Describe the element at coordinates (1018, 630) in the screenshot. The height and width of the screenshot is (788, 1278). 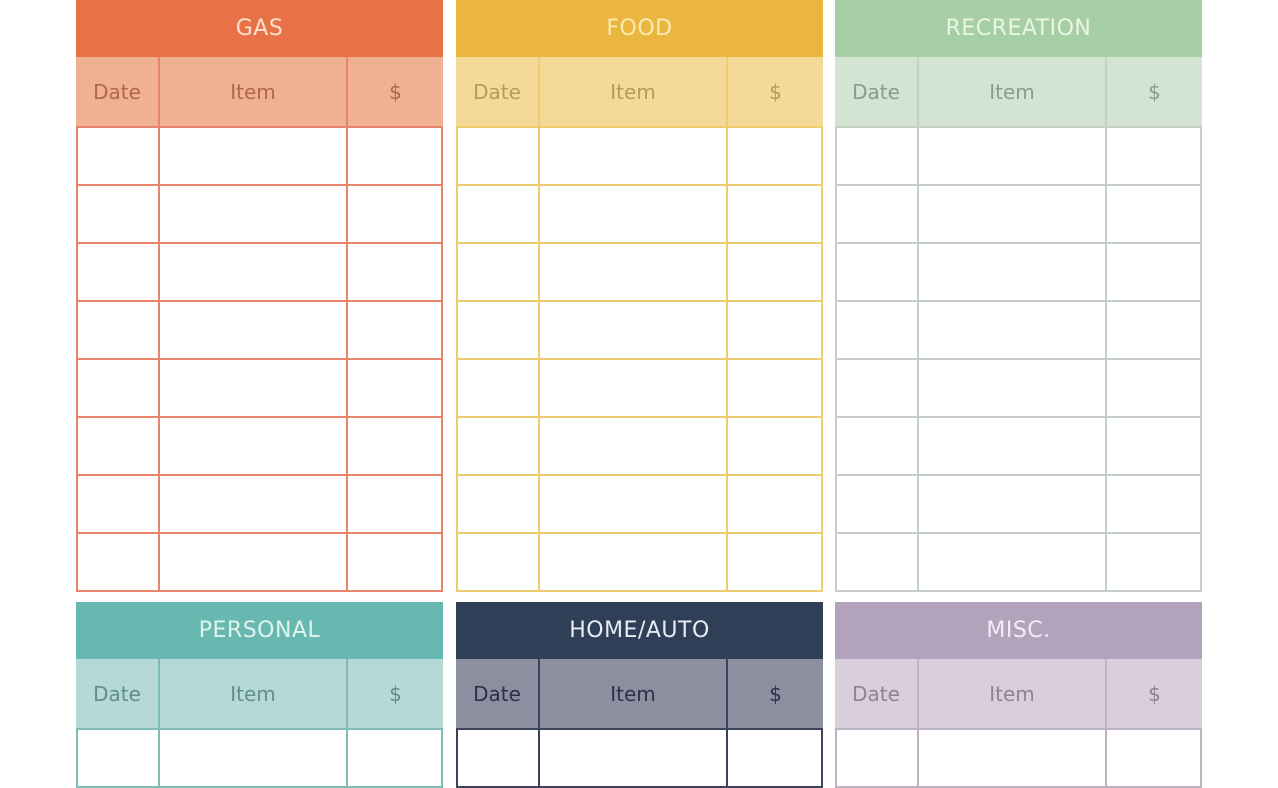
I see `table-title: MISC.` at that location.